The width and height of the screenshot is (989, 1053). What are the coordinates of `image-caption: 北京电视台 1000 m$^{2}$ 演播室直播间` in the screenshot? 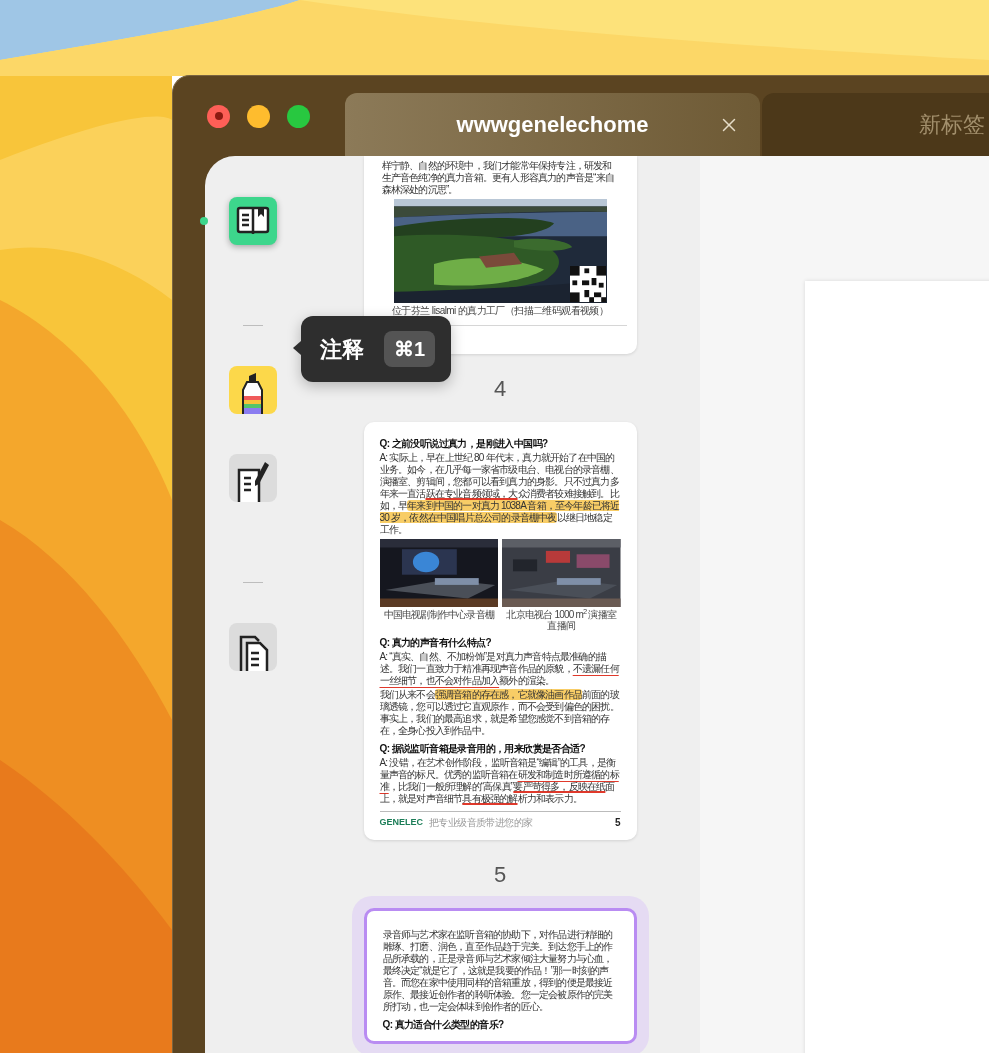 It's located at (561, 620).